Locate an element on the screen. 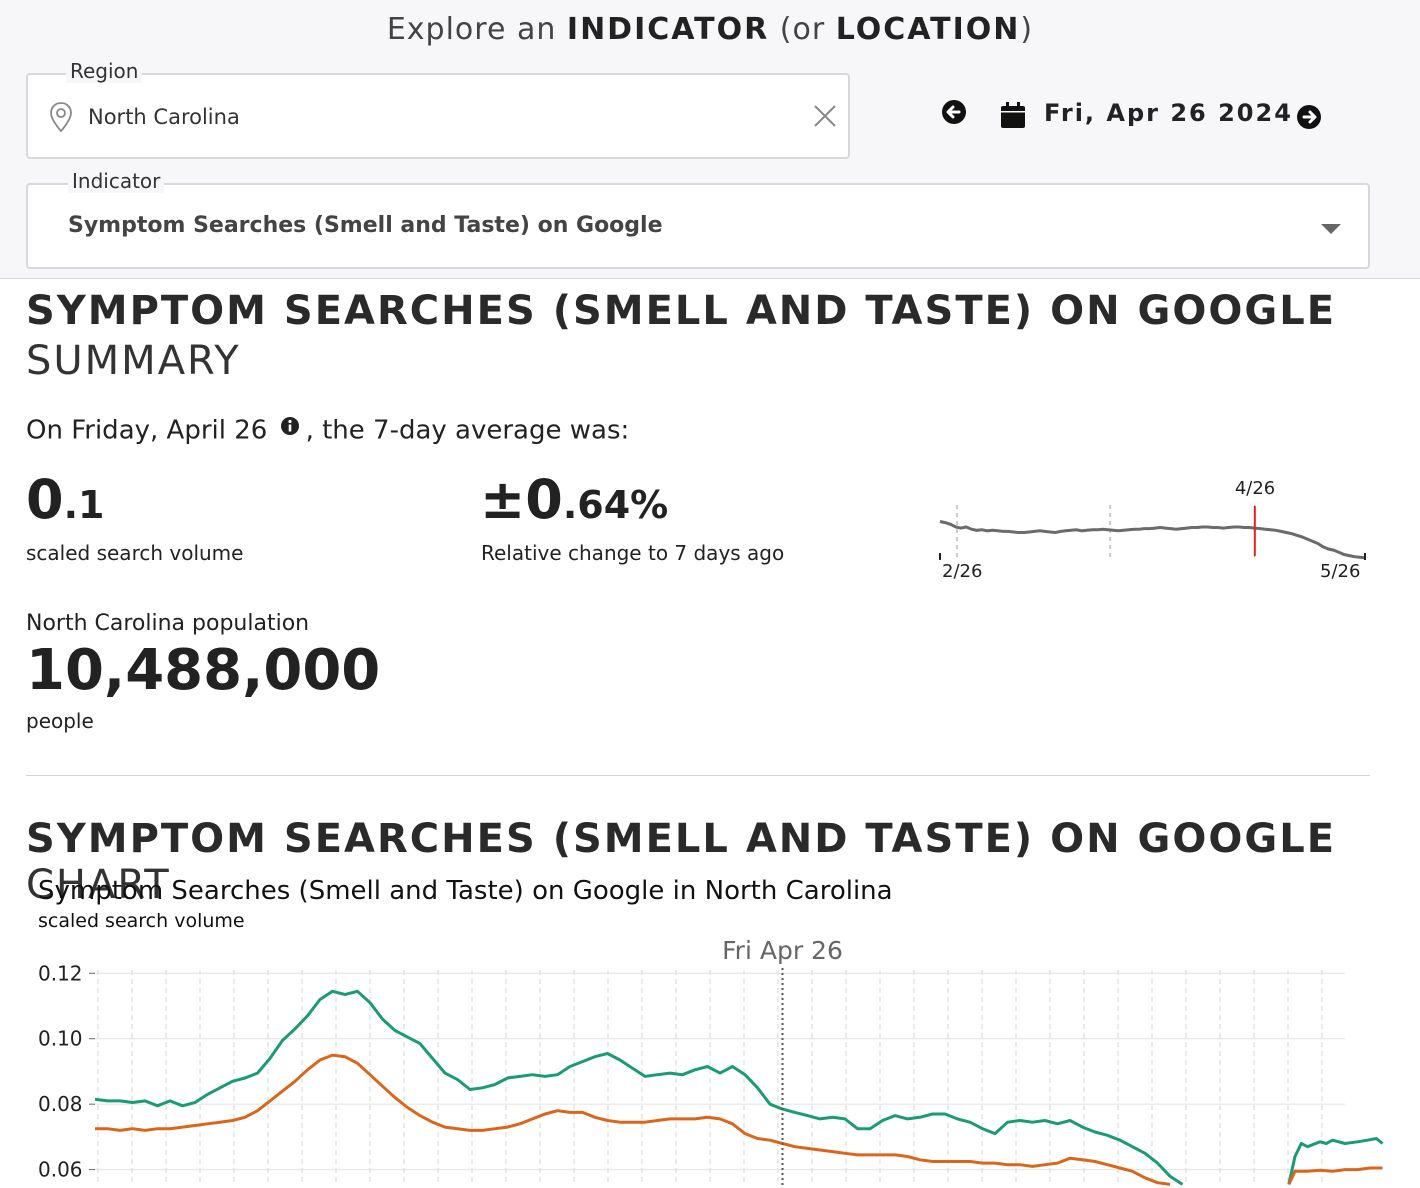 The width and height of the screenshot is (1420, 1188). summary-subtitle: SUMMARY is located at coordinates (133, 361).